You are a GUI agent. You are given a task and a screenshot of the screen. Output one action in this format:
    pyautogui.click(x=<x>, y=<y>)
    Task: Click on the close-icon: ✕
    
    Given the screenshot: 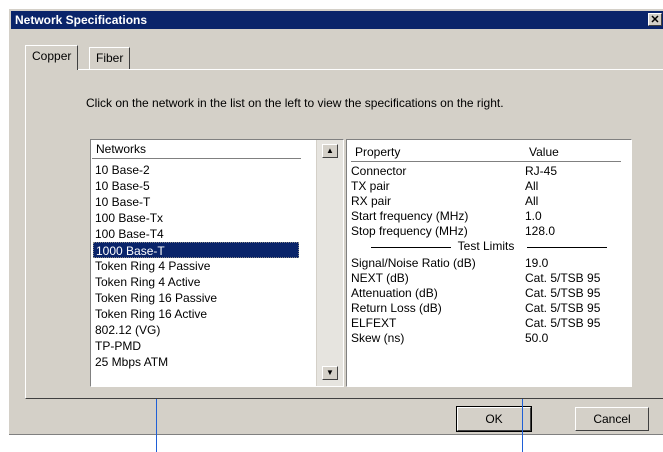 What is the action you would take?
    pyautogui.click(x=655, y=20)
    